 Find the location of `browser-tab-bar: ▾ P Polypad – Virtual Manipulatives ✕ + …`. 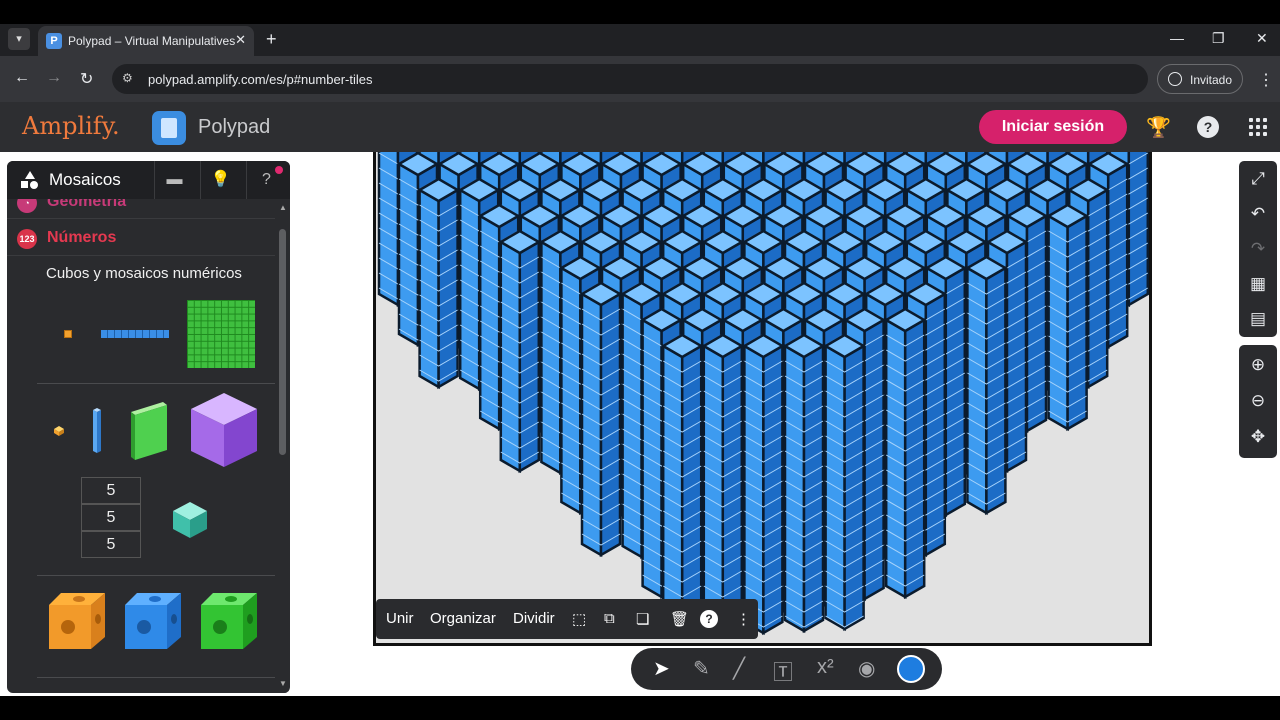

browser-tab-bar: ▾ P Polypad – Virtual Manipulatives ✕ + … is located at coordinates (640, 40).